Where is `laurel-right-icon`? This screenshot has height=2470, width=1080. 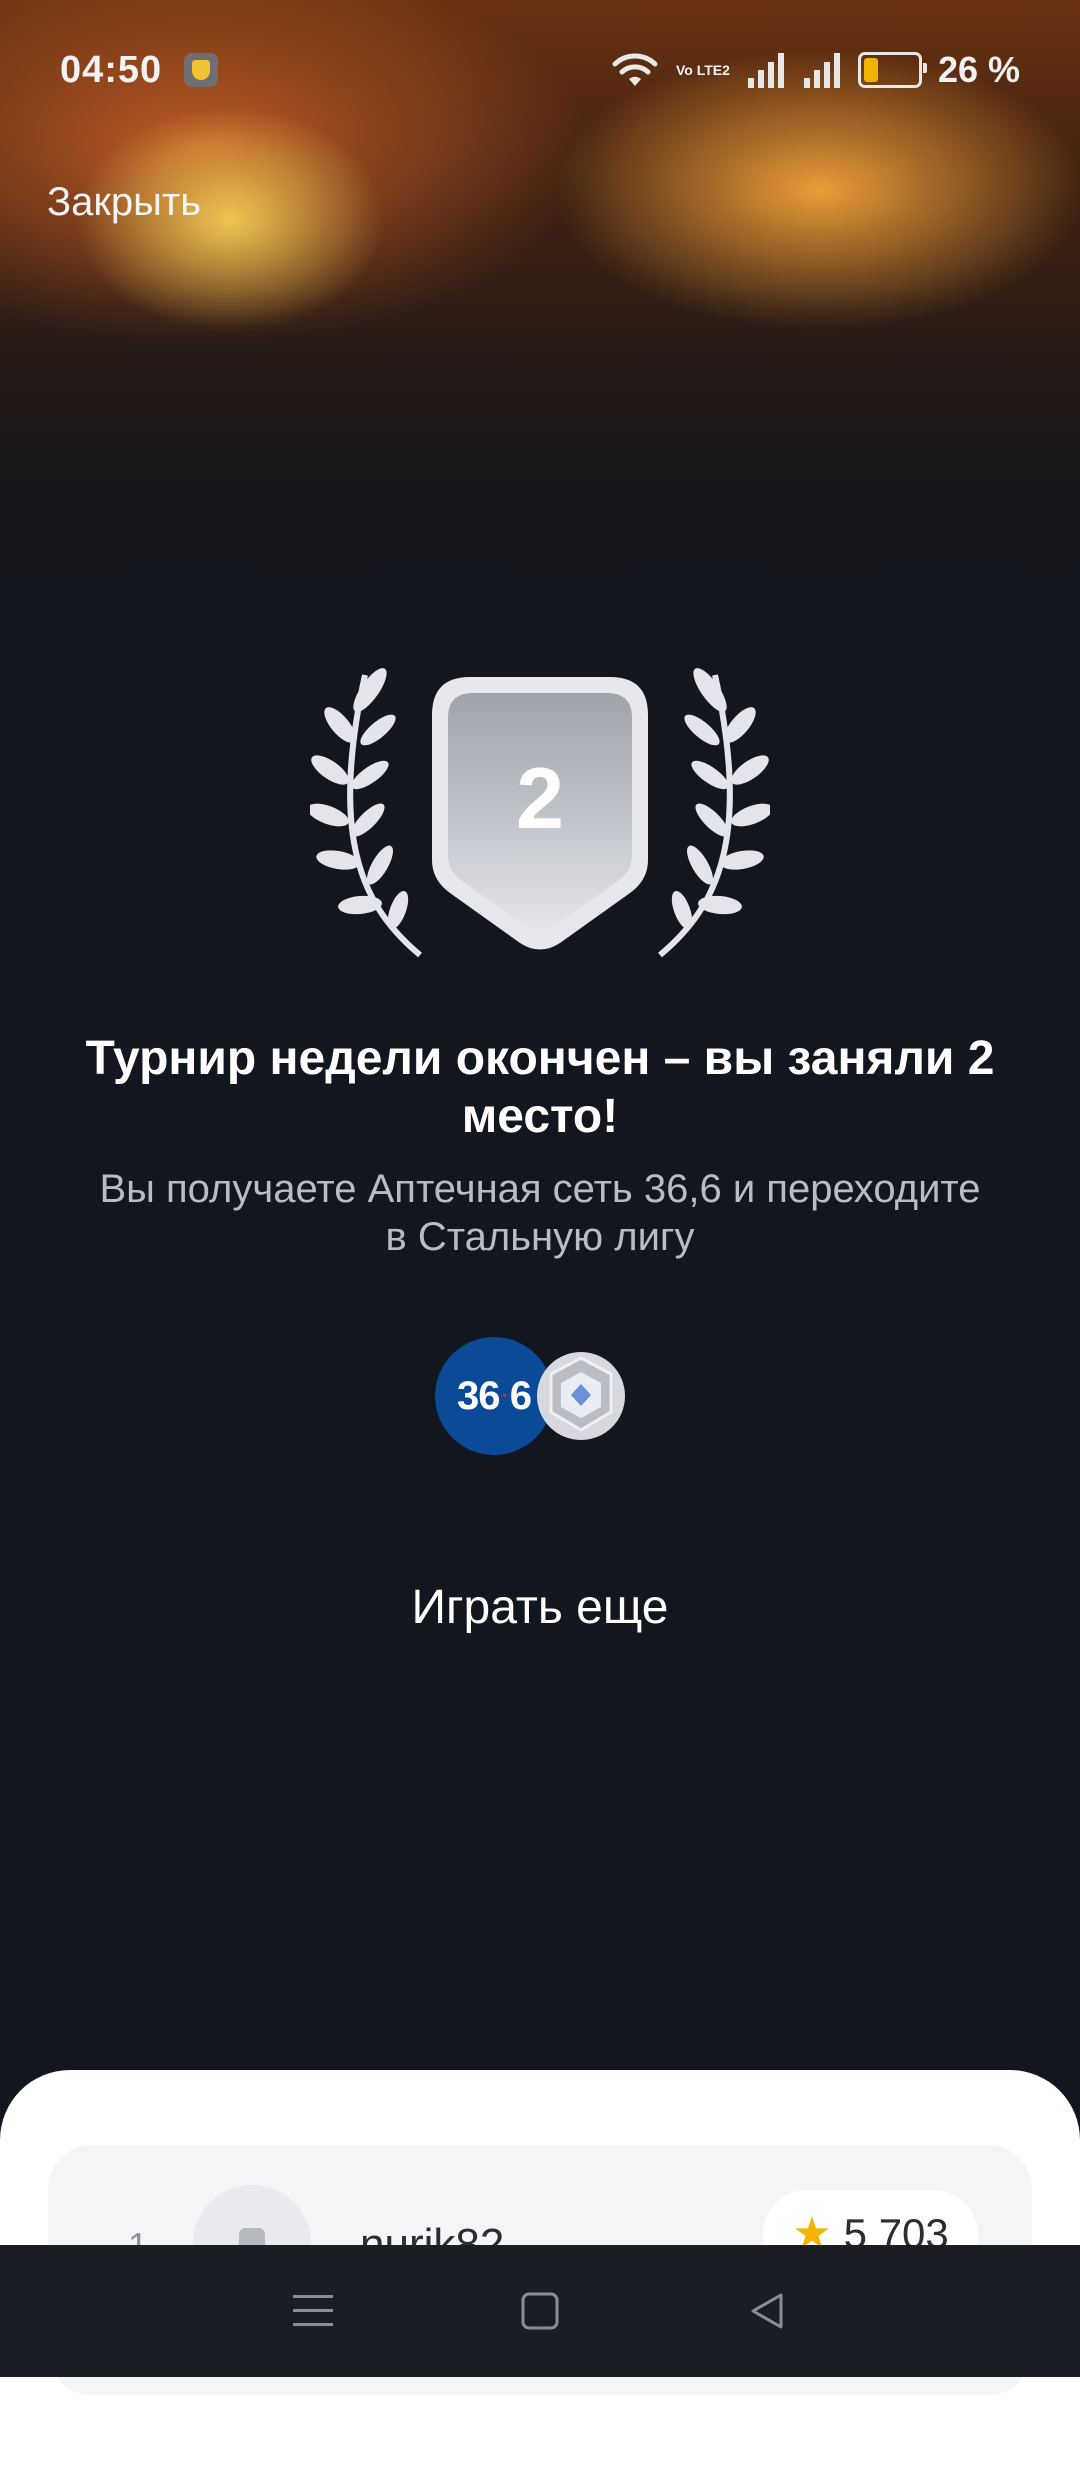 laurel-right-icon is located at coordinates (714, 813).